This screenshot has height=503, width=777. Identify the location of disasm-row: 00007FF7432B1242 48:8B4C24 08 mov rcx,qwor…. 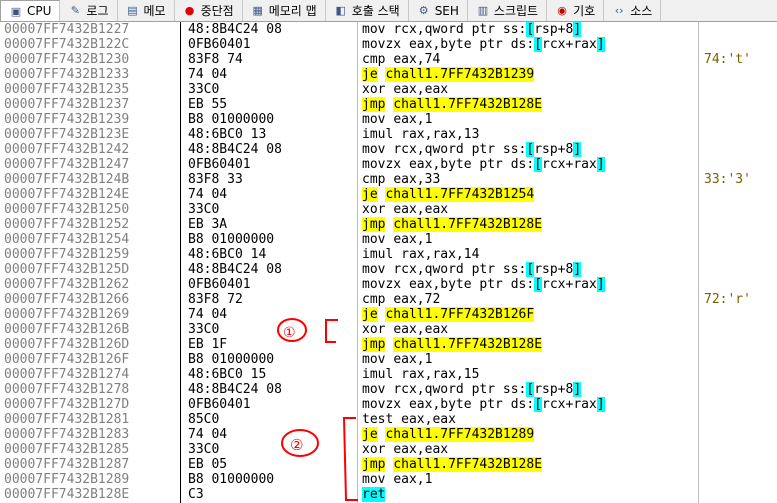
(388, 149).